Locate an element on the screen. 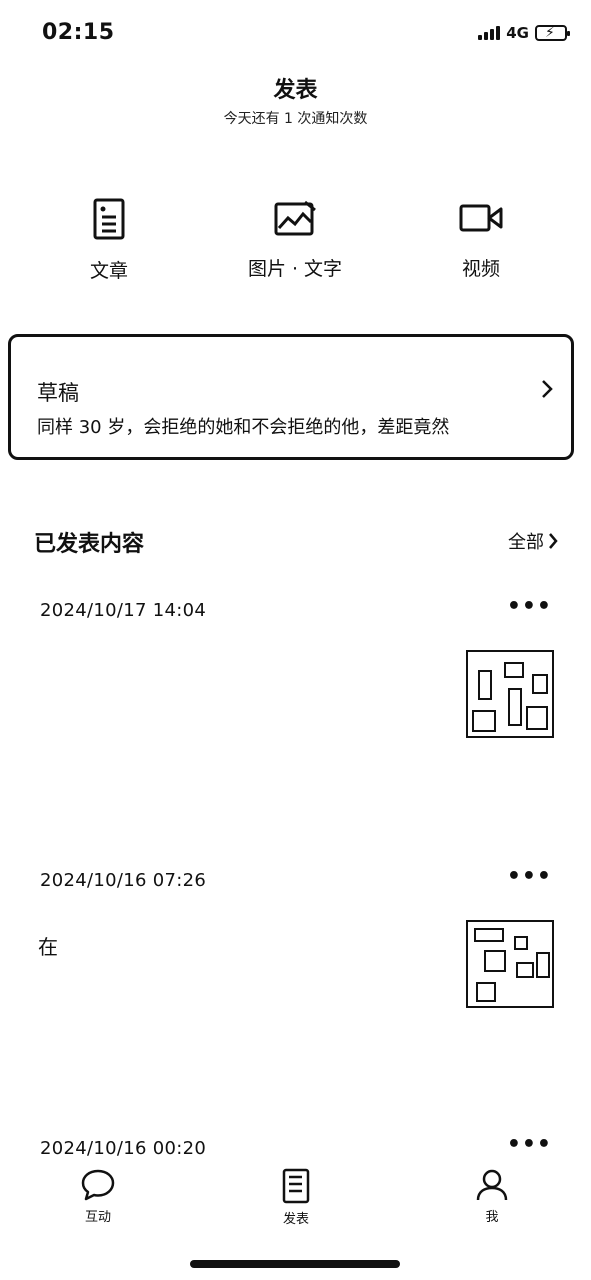 The height and width of the screenshot is (1280, 591). publish-image-text-label: 图片 · 文字 is located at coordinates (295, 269).